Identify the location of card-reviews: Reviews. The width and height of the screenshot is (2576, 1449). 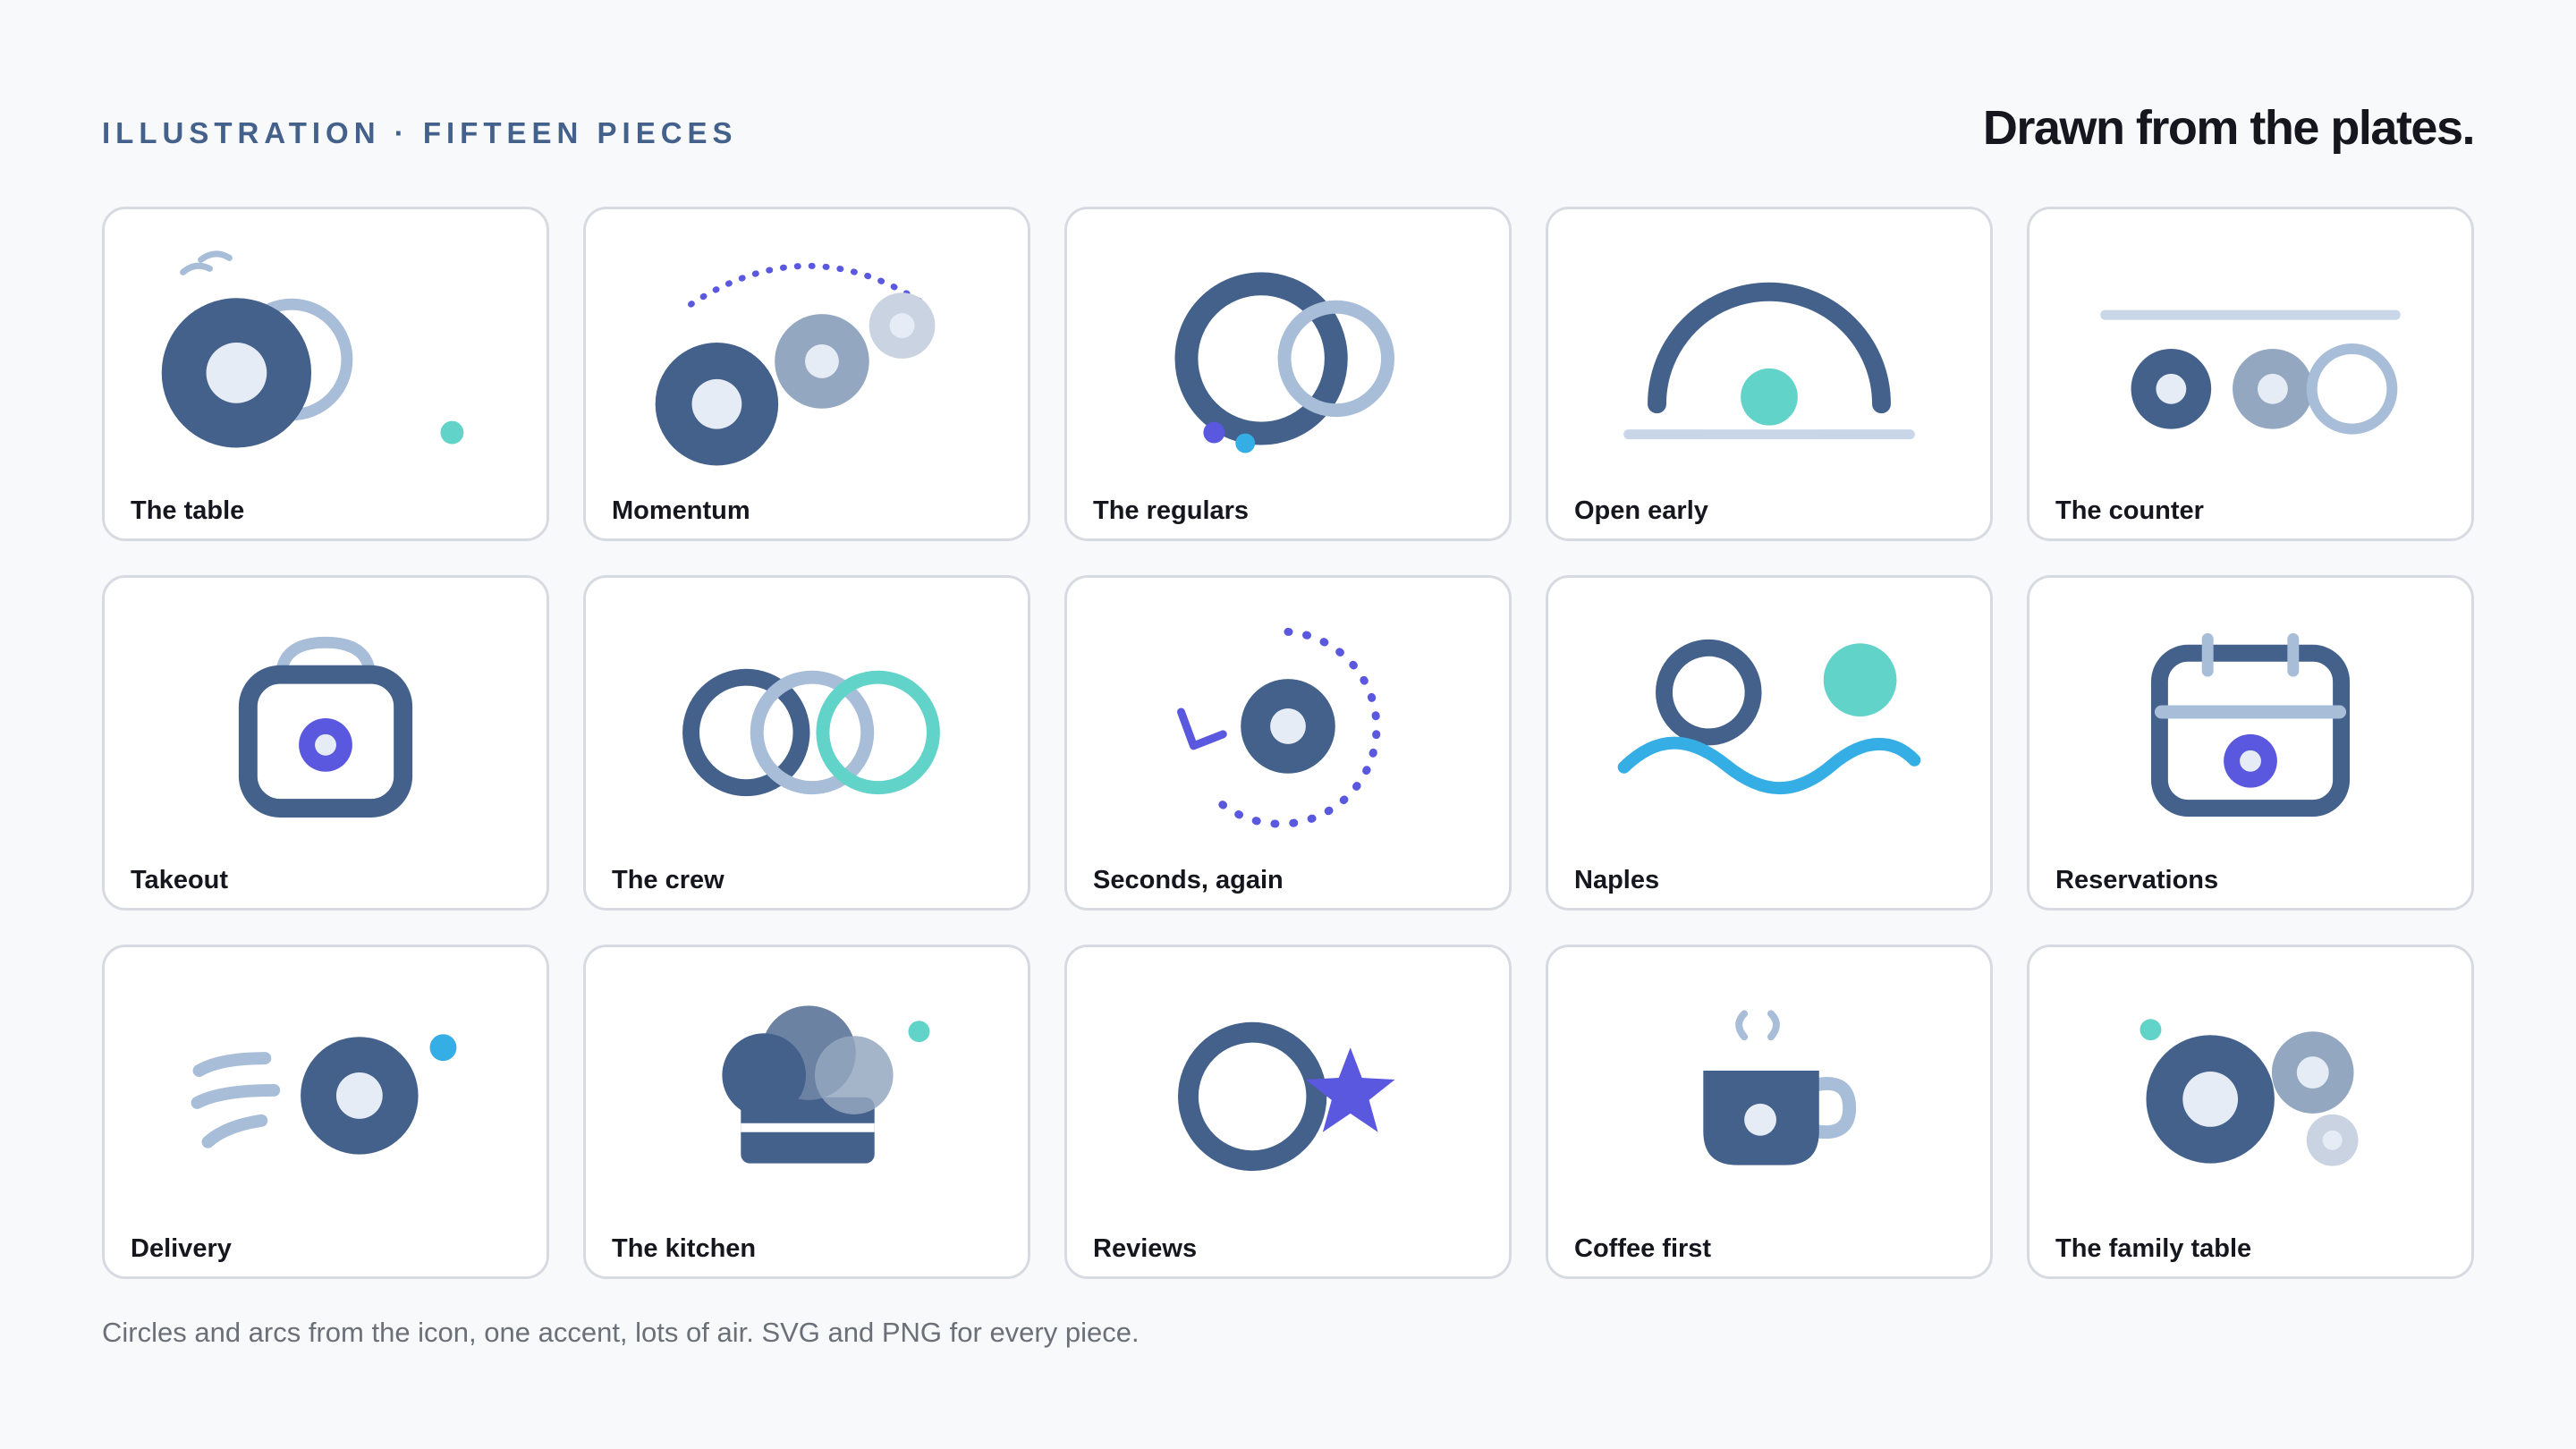
(1288, 1111).